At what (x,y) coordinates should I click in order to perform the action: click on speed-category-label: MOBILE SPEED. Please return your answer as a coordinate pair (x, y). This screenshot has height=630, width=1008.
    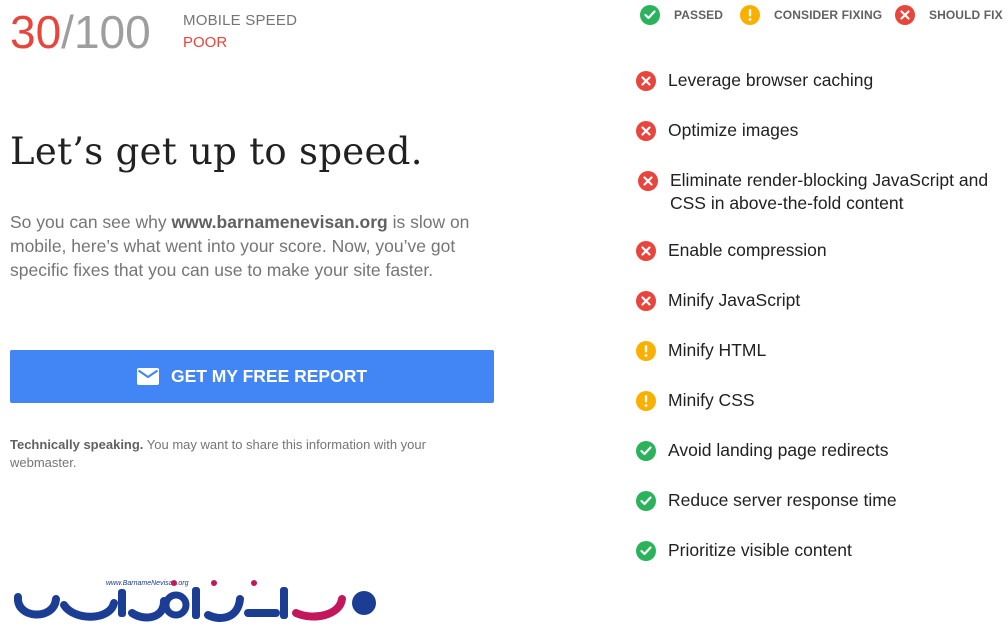
    Looking at the image, I should click on (240, 20).